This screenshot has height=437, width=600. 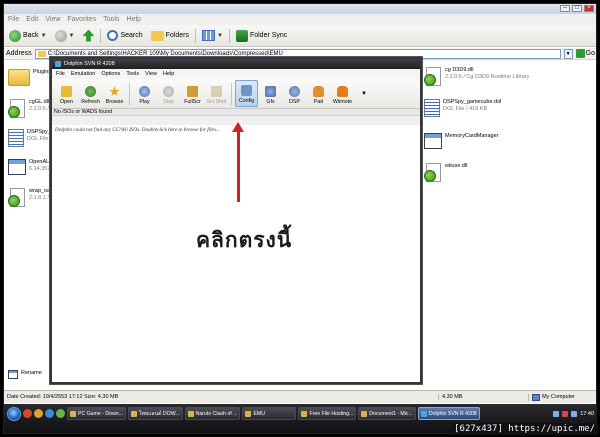 I want to click on dolphin-menu-file: File, so click(x=60, y=74).